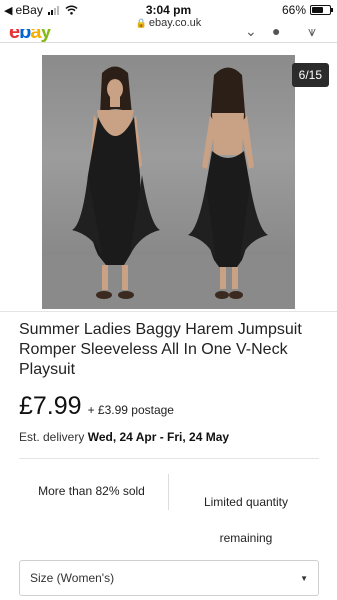 The height and width of the screenshot is (600, 337). What do you see at coordinates (321, 10) in the screenshot?
I see `battery-icon` at bounding box center [321, 10].